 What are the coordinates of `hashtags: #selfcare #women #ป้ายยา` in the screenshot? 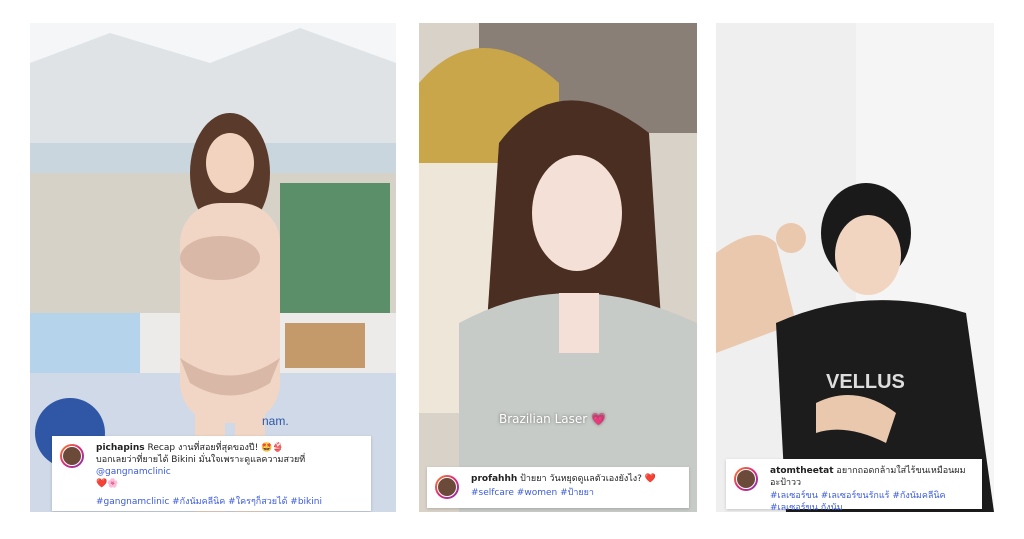 It's located at (576, 493).